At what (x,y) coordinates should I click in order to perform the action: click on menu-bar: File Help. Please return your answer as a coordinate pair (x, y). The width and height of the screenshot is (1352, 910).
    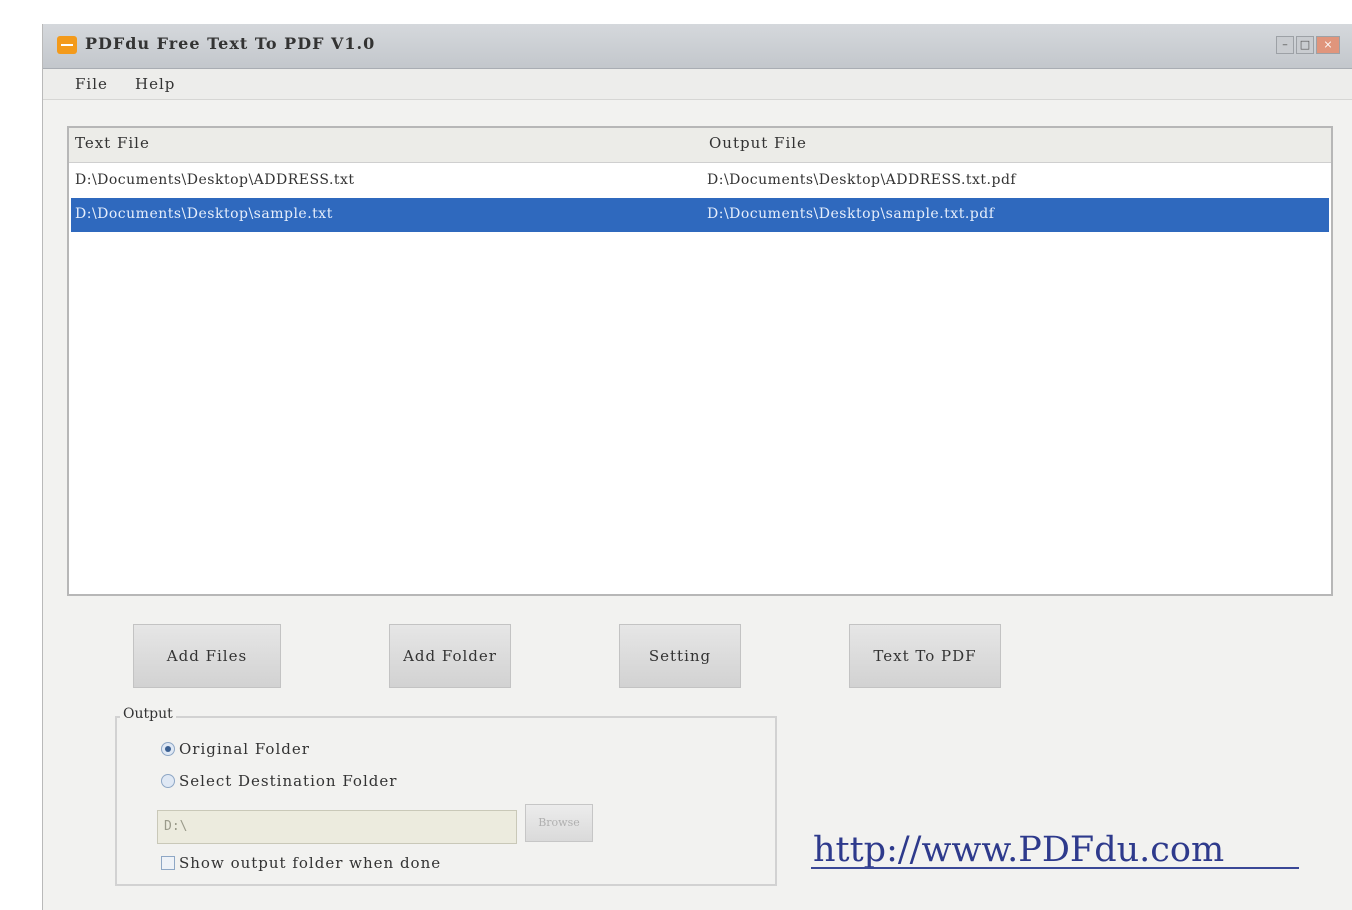
    Looking at the image, I should click on (697, 84).